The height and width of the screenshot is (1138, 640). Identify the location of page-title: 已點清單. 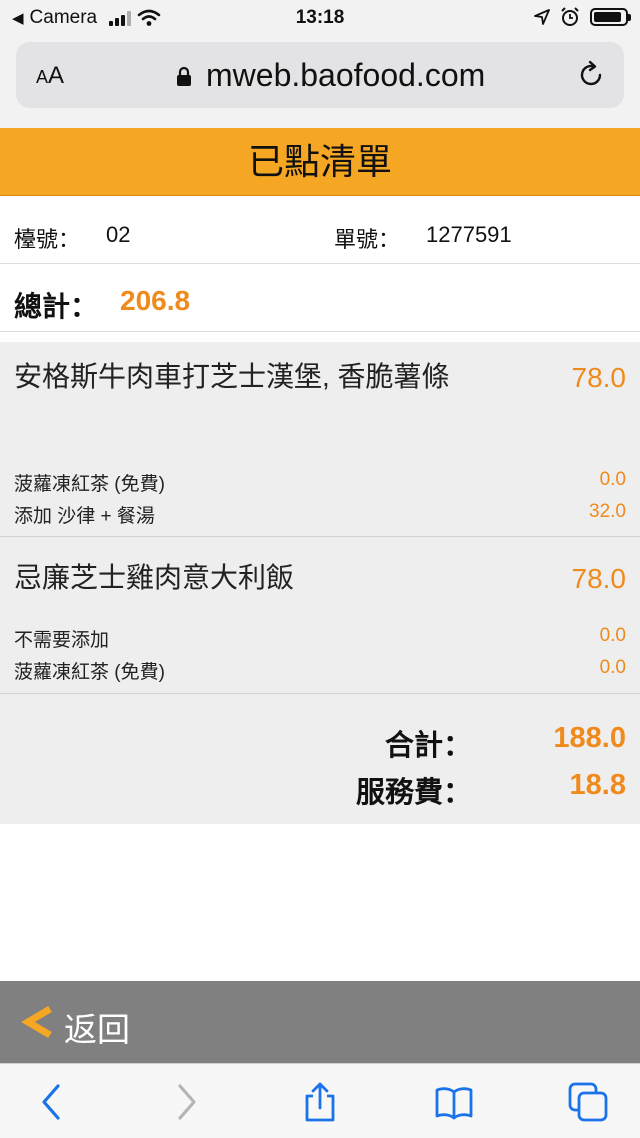
(320, 162).